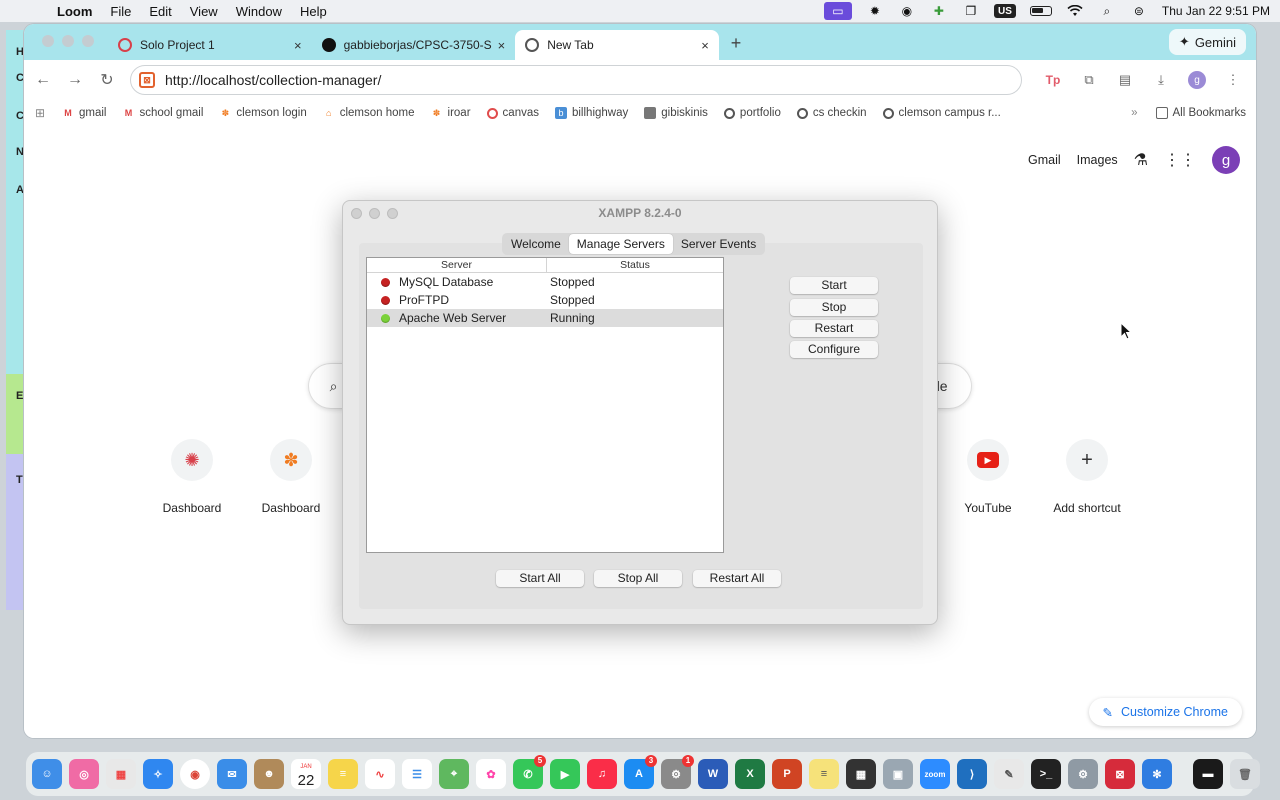  I want to click on menu-clock: Thu Jan 22 9:51 PM, so click(1216, 11).